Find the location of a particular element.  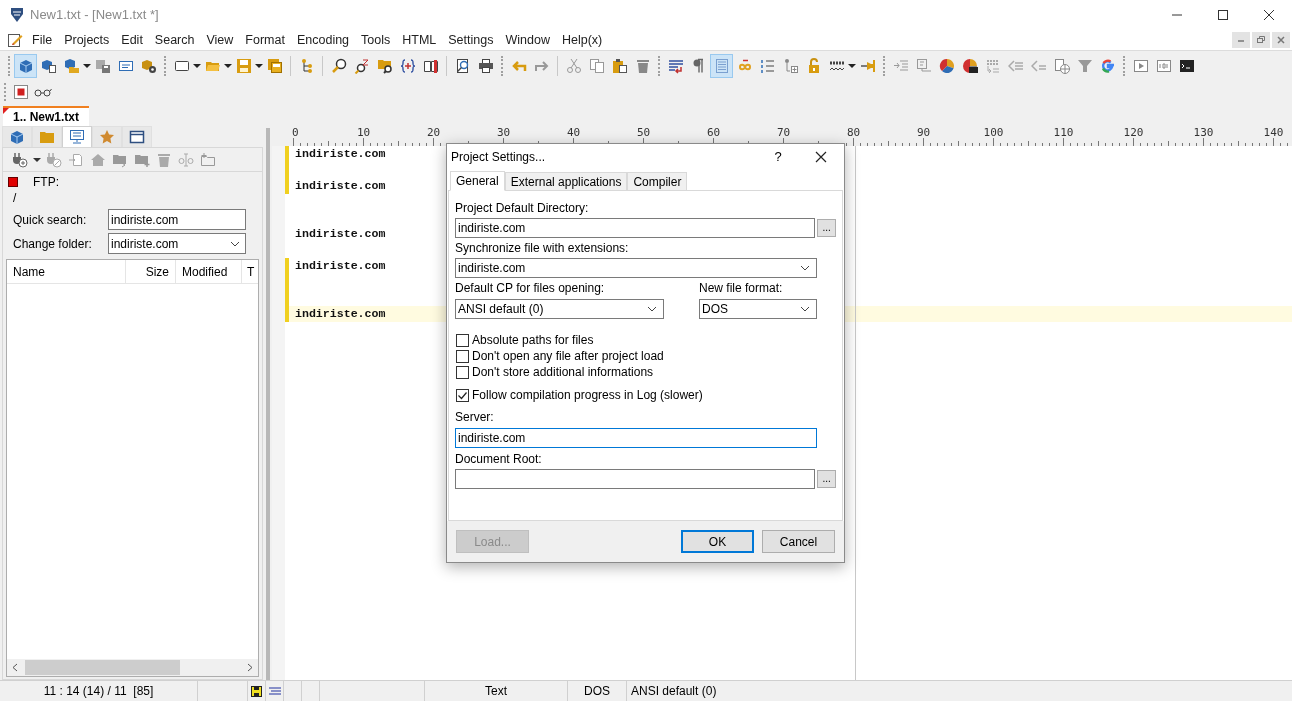

ruler-number: 10 is located at coordinates (363, 133).